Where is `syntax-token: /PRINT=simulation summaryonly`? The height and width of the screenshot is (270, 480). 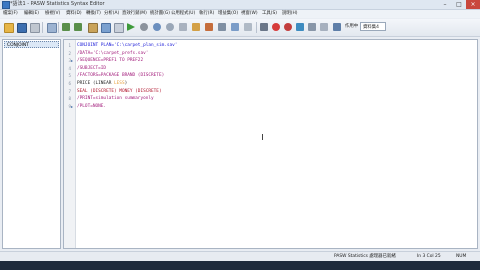
syntax-token: /PRINT=simulation summaryonly is located at coordinates (115, 99).